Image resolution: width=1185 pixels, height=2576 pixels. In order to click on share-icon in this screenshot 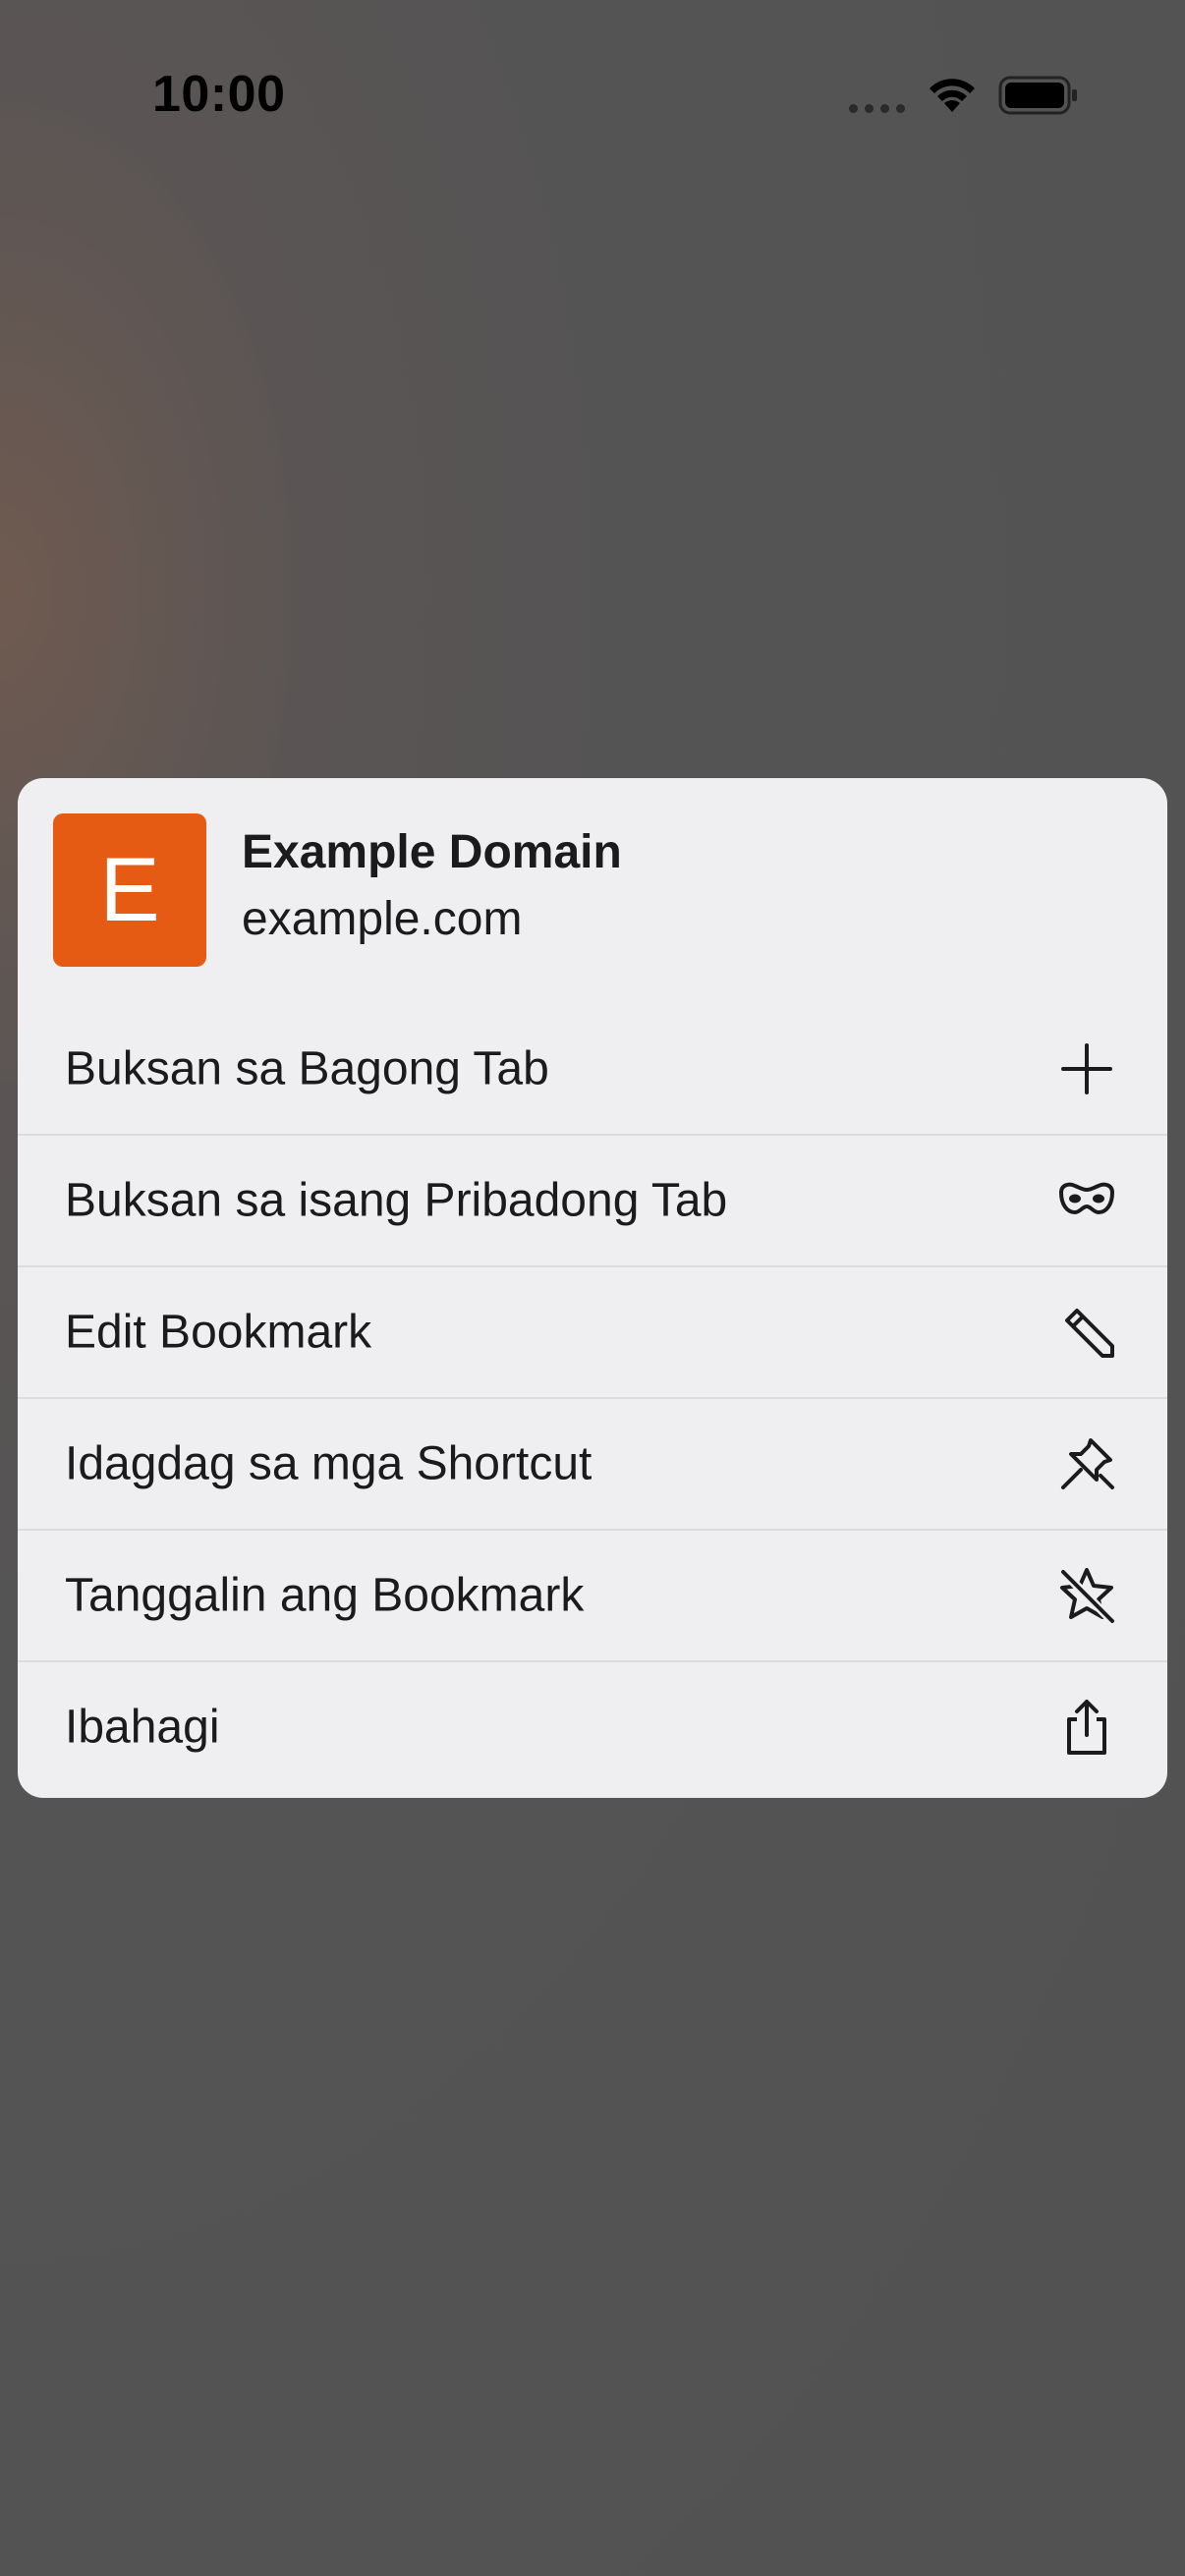, I will do `click(1087, 1727)`.